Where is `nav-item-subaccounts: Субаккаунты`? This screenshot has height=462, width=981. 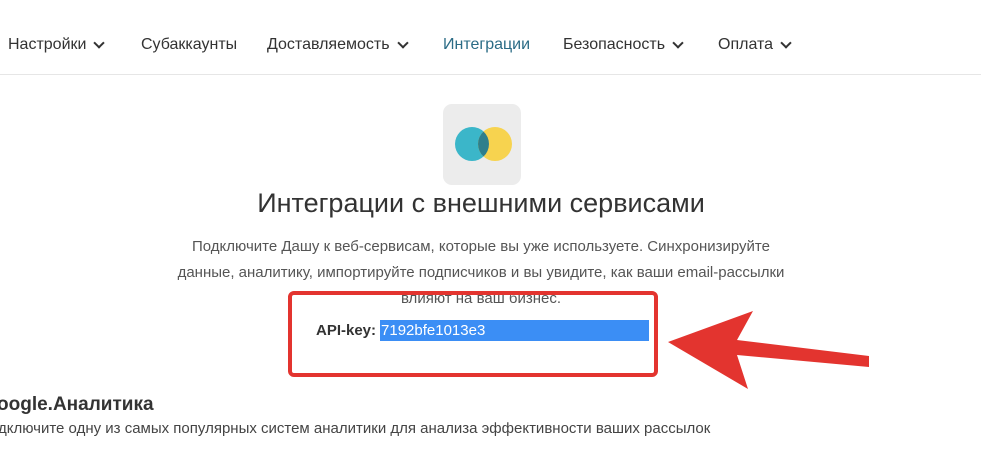 nav-item-subaccounts: Субаккаунты is located at coordinates (189, 45).